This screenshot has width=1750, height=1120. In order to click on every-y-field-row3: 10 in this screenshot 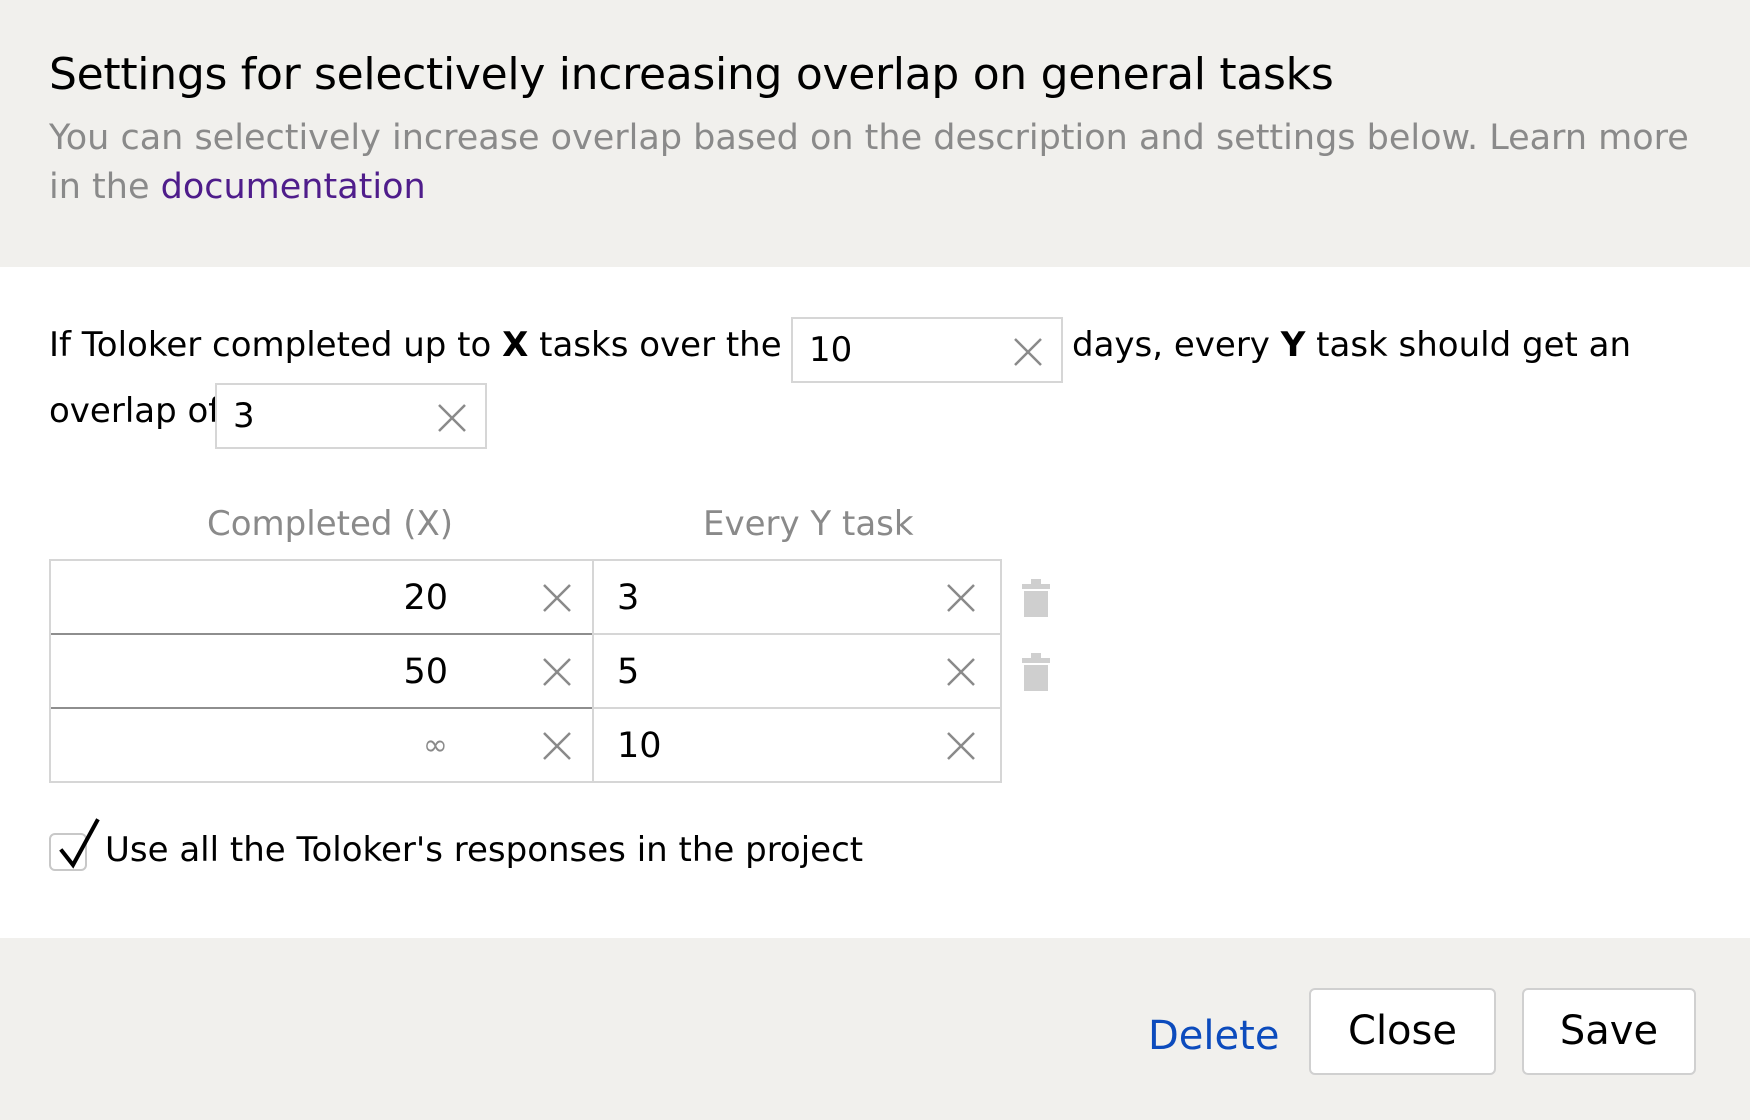, I will do `click(797, 746)`.